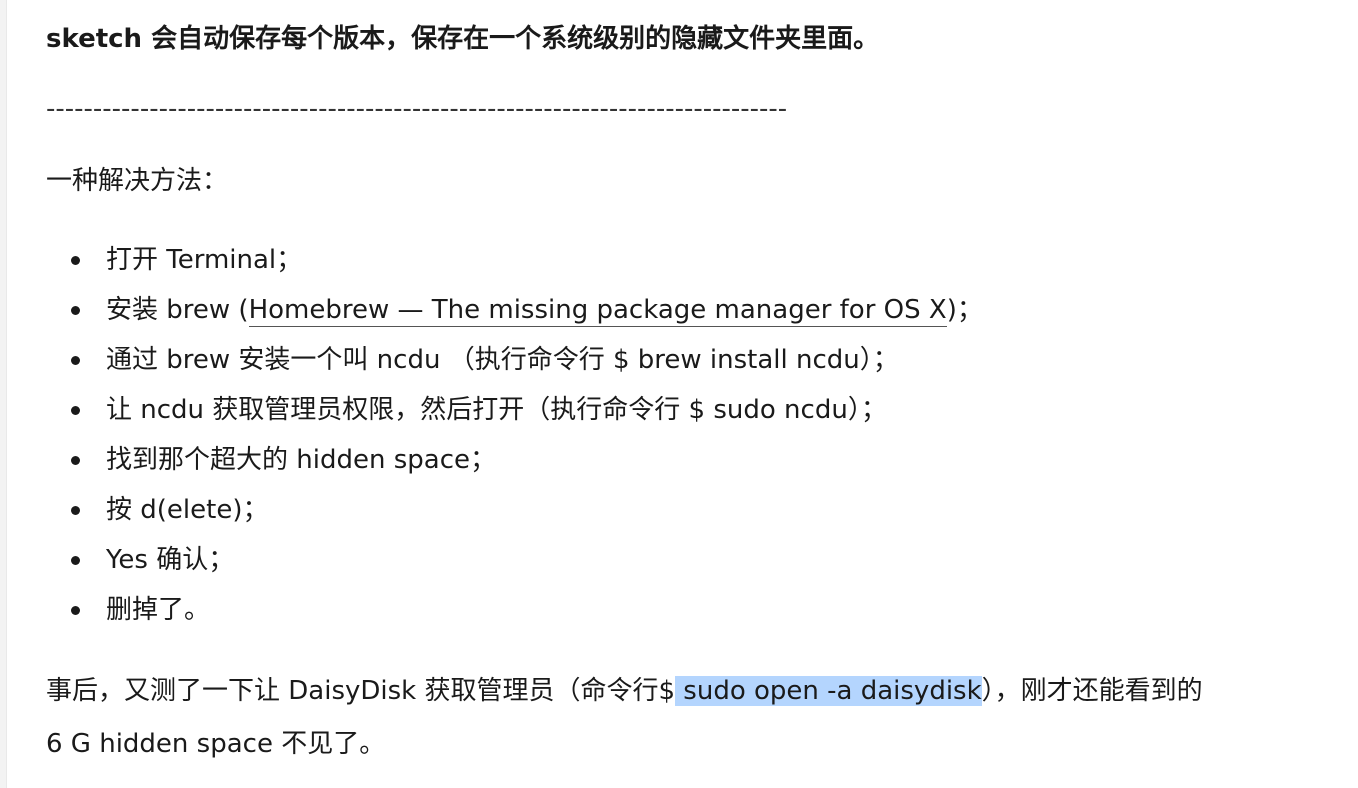 This screenshot has width=1358, height=788. Describe the element at coordinates (301, 460) in the screenshot. I see `step-text: 找到那个超大的 hidden space；` at that location.